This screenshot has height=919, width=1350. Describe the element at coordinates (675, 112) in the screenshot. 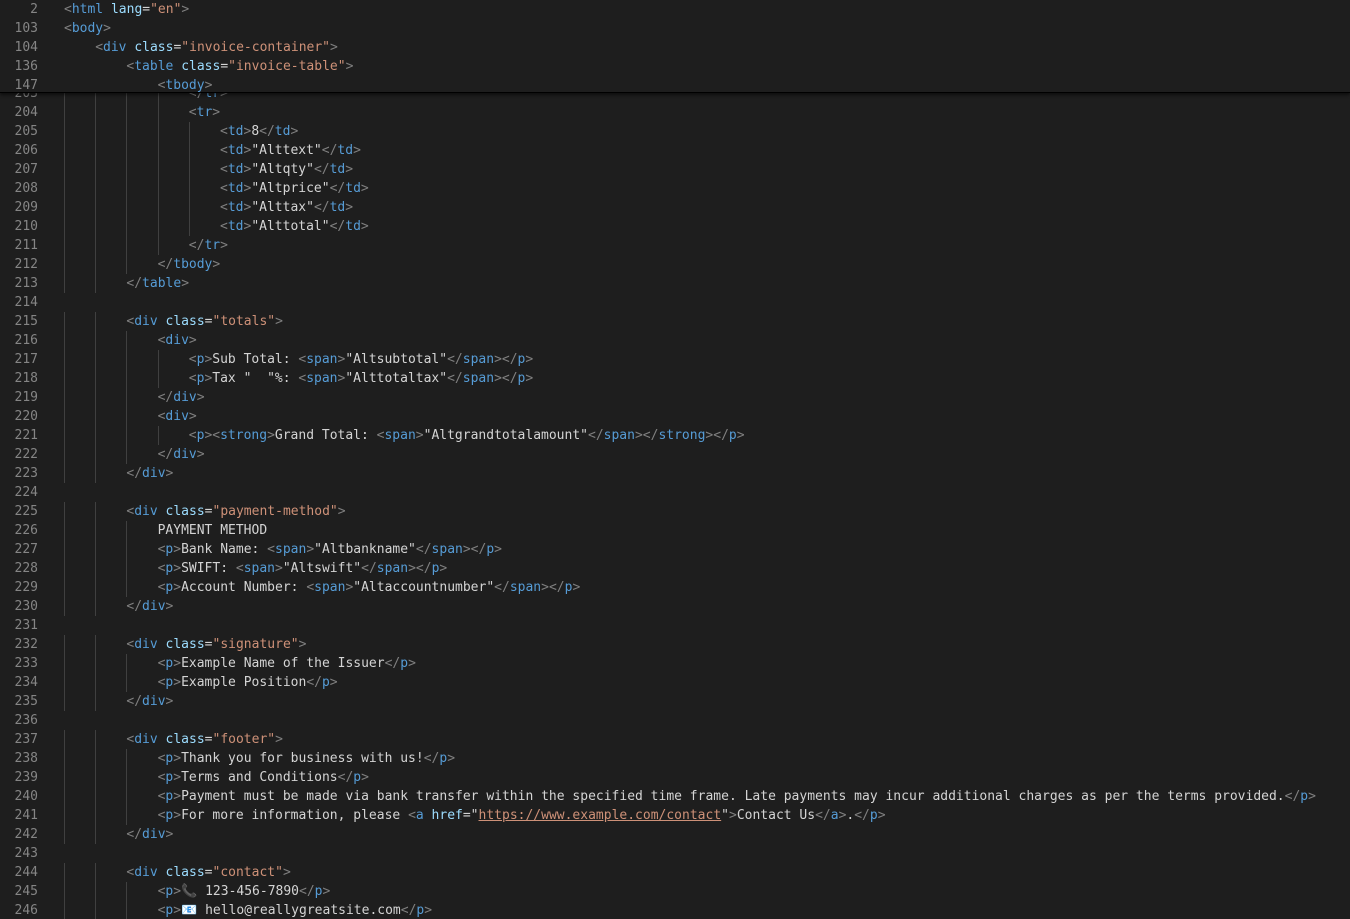

I see `code-line: 204 <tr>` at that location.